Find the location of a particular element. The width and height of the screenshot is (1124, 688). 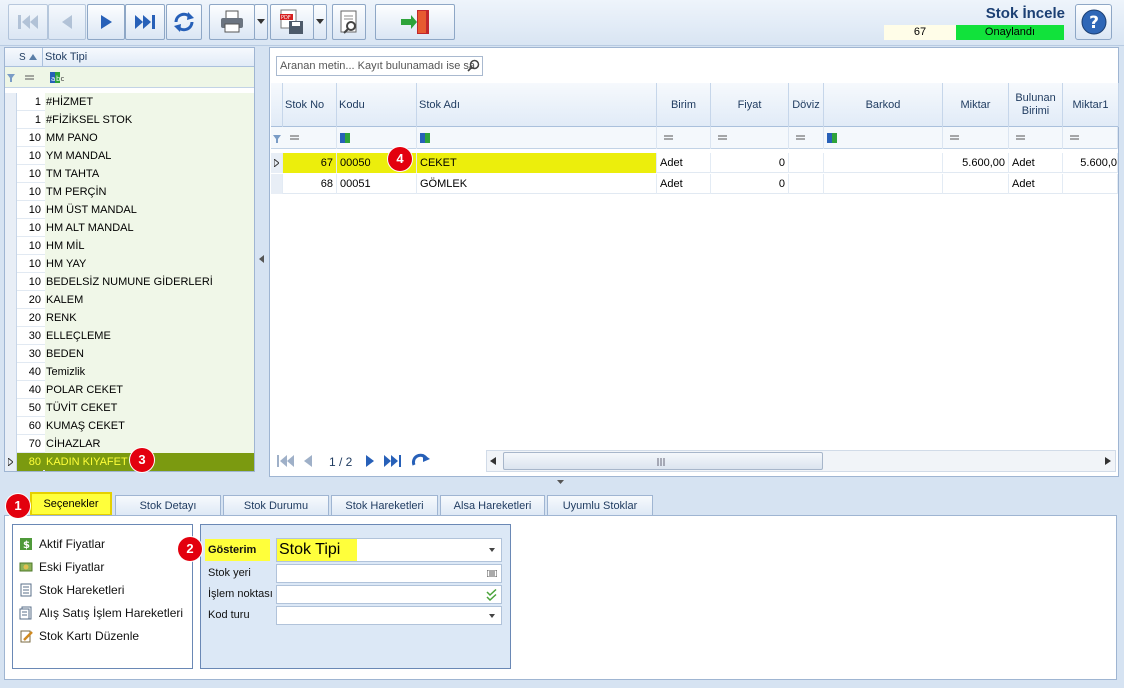

prev-page-icon is located at coordinates (308, 461).